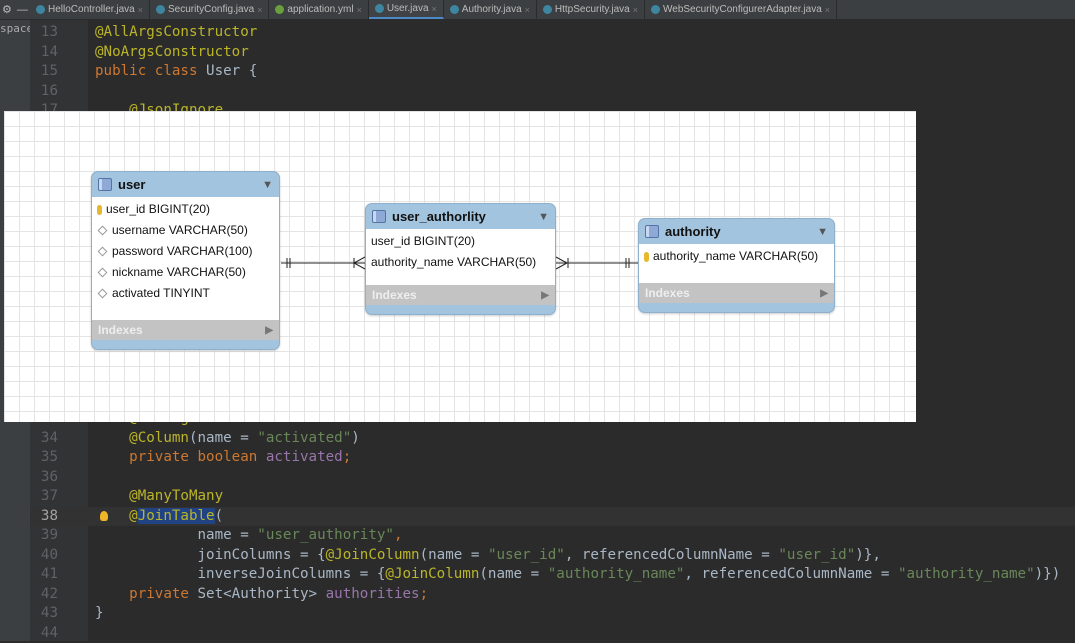  Describe the element at coordinates (325, 535) in the screenshot. I see `code-token: "user_authority"` at that location.